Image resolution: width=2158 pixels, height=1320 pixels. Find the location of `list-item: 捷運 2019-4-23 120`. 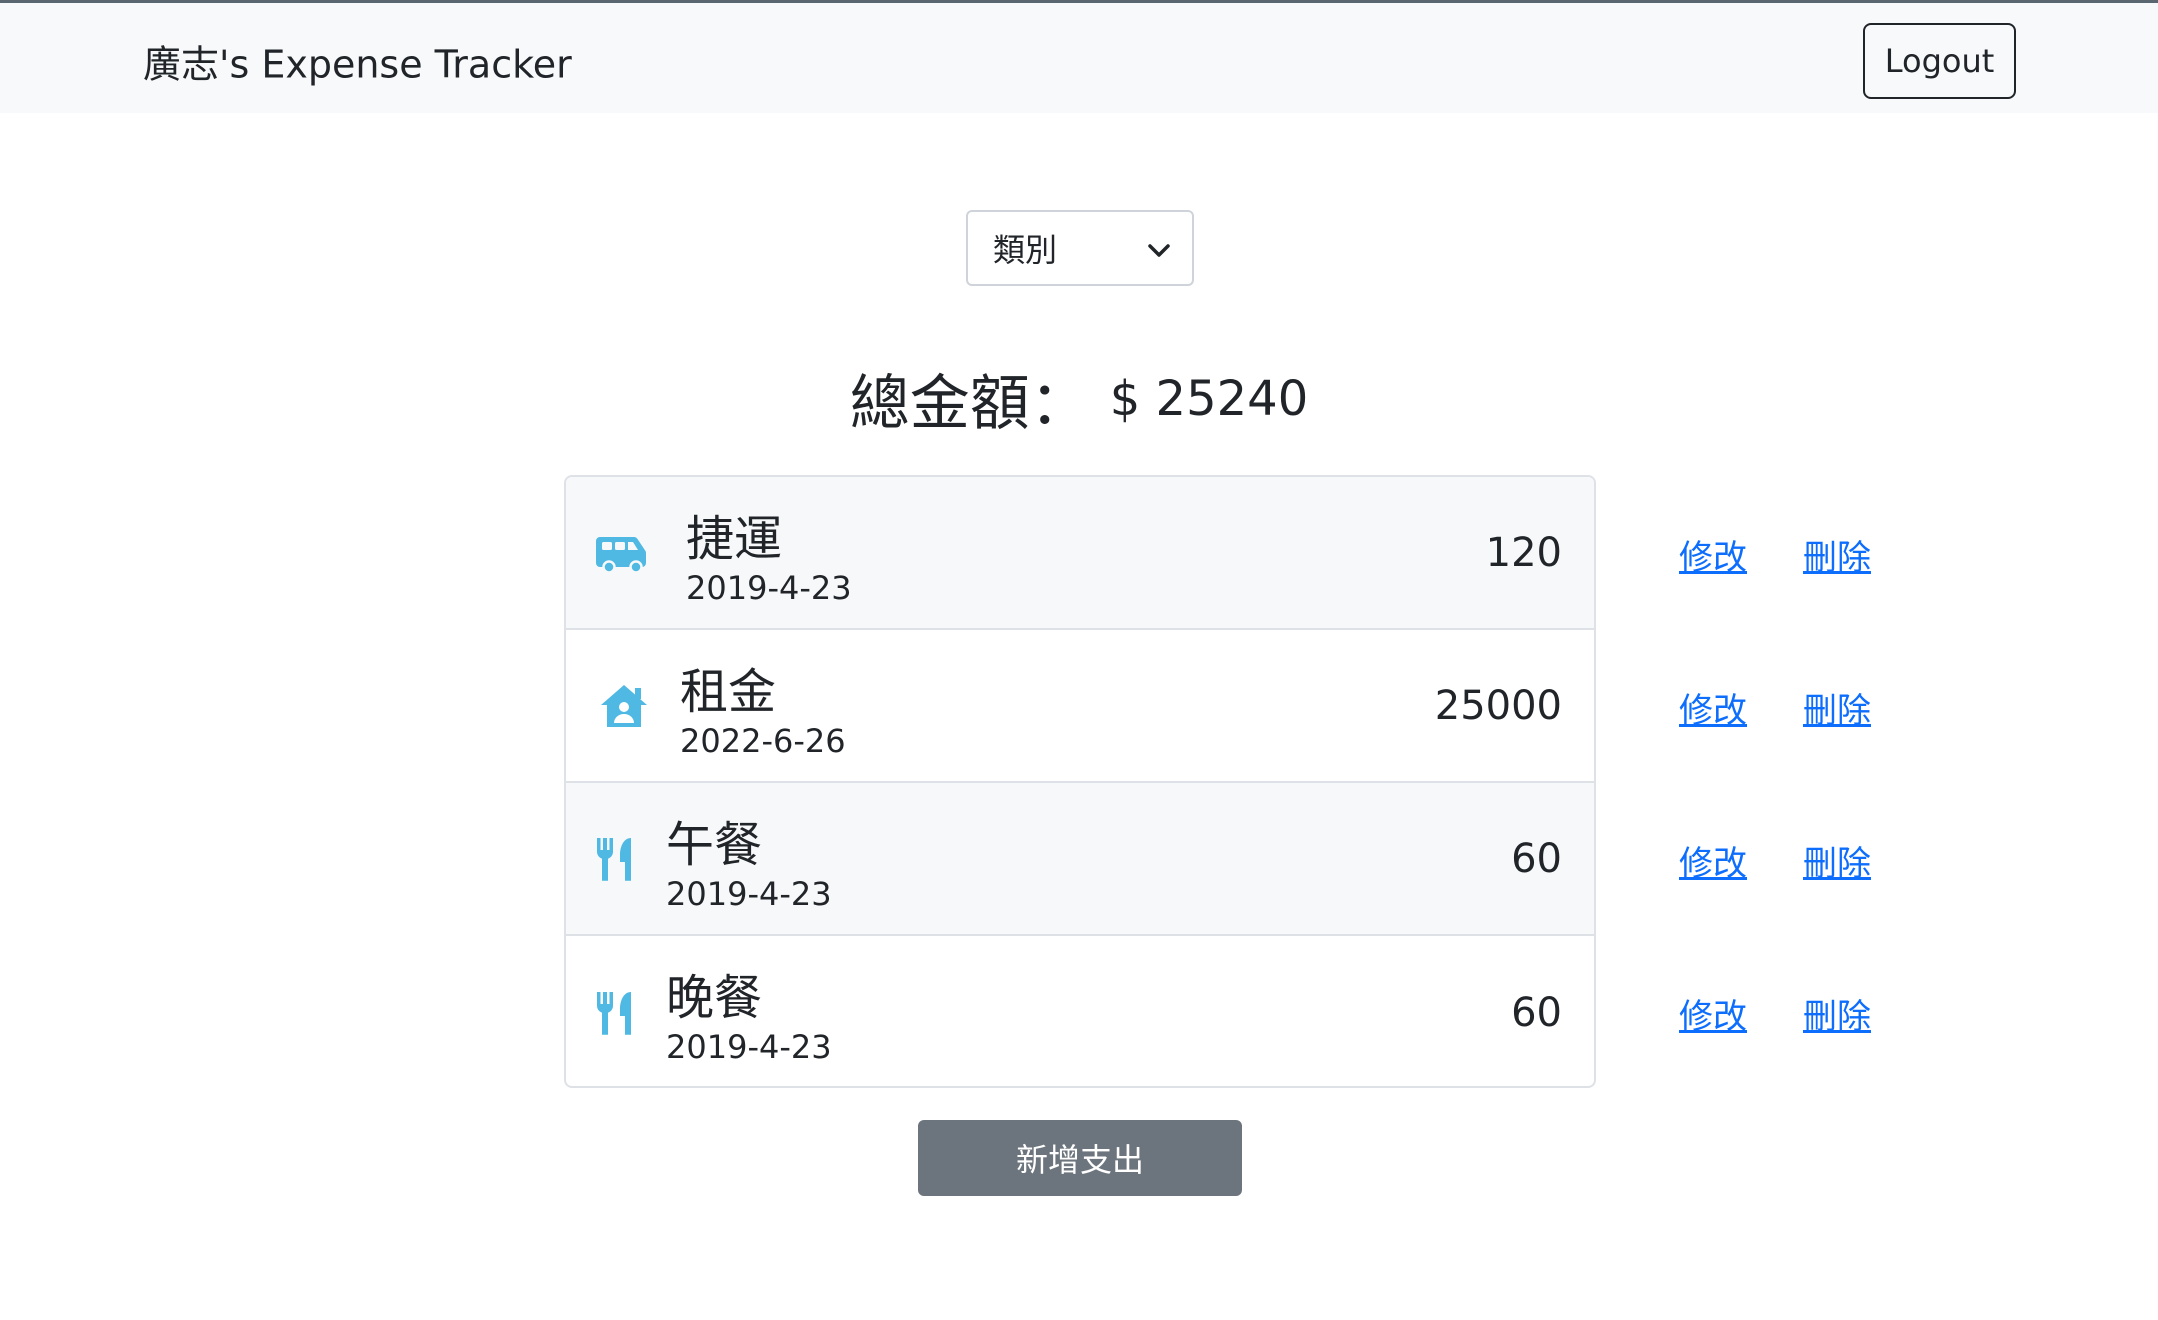

list-item: 捷運 2019-4-23 120 is located at coordinates (1080, 553).